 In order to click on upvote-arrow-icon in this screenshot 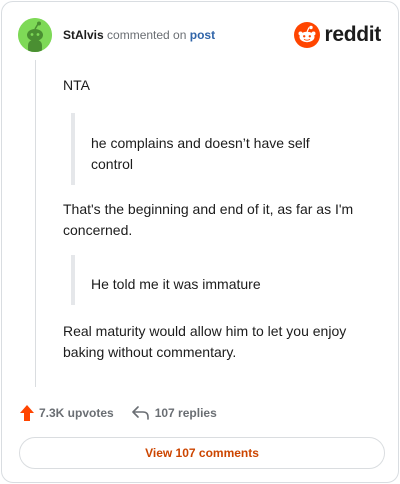, I will do `click(27, 413)`.